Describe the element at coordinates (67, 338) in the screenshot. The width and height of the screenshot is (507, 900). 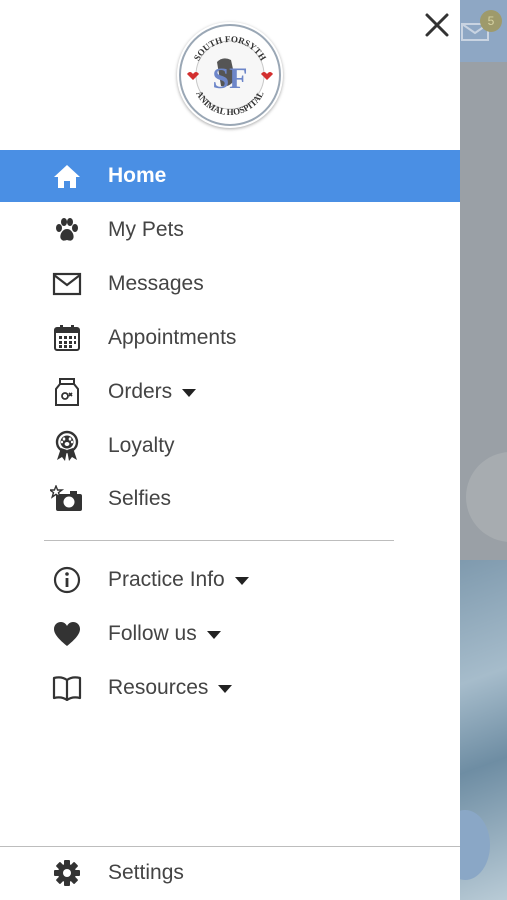
I see `calendar-icon` at that location.